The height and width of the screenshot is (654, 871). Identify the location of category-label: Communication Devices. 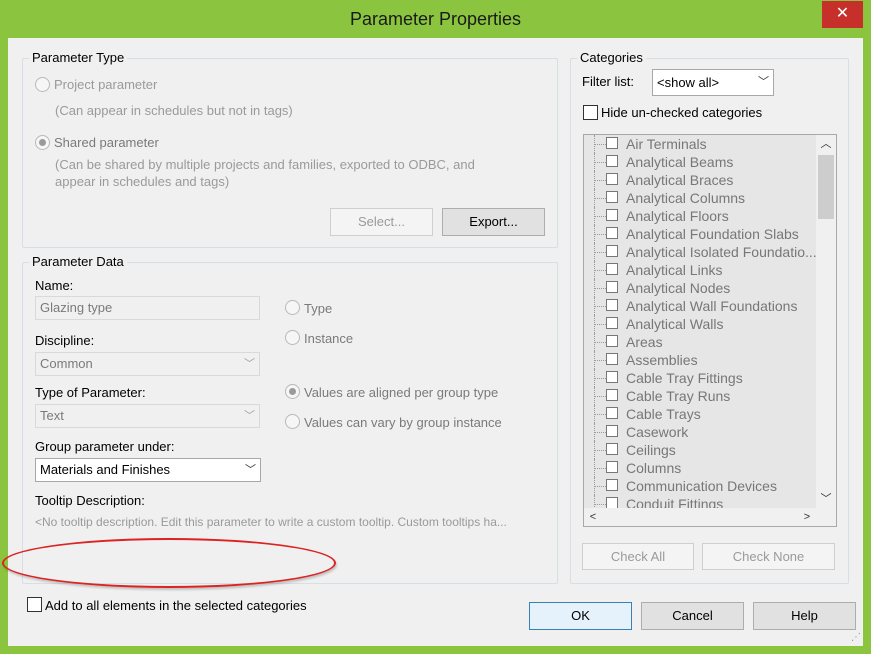
(701, 486).